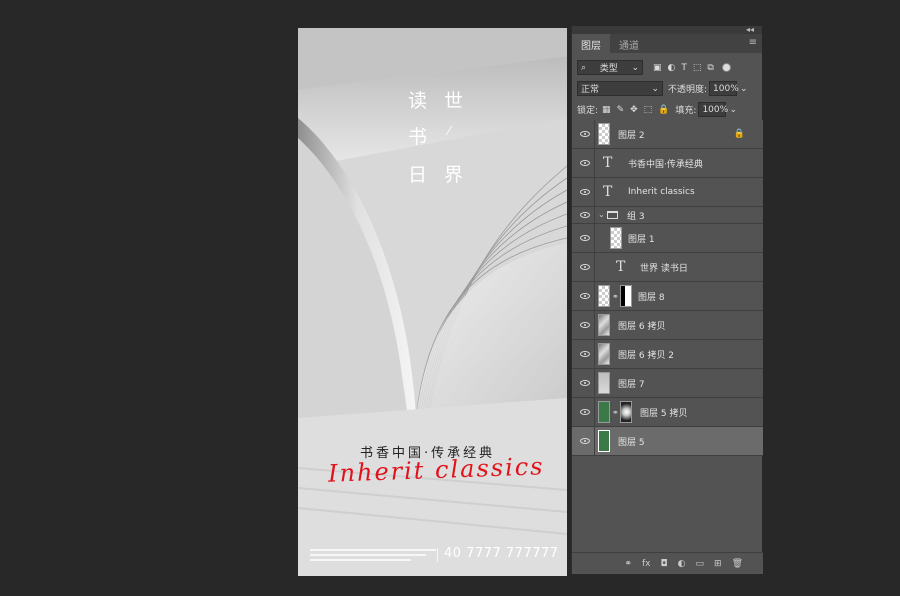  Describe the element at coordinates (620, 88) in the screenshot. I see `blend-mode-select: 正常 ⌄` at that location.